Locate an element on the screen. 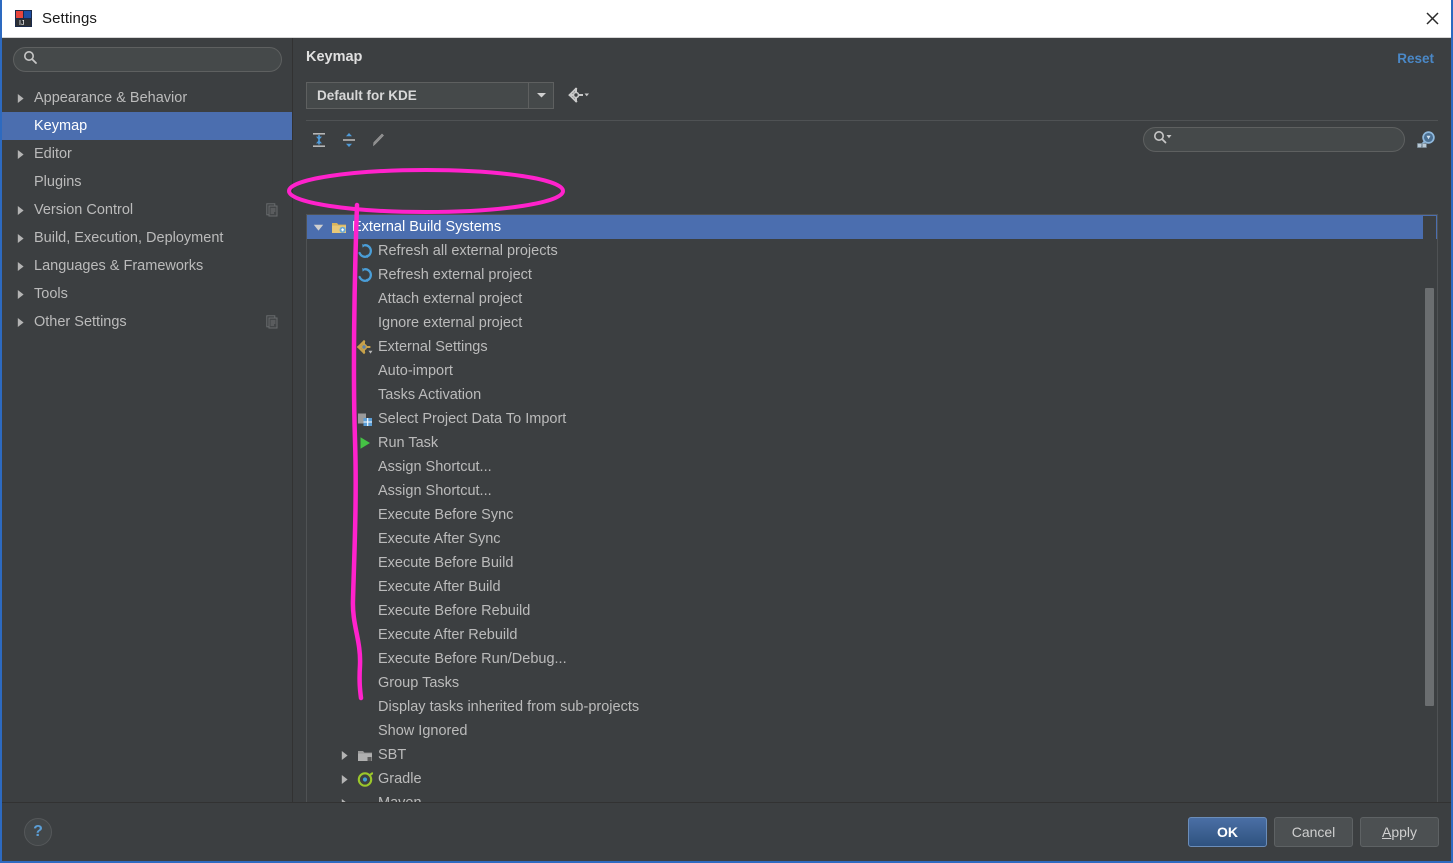  dialog-footer: ? OK Cancel Apply is located at coordinates (726, 831).